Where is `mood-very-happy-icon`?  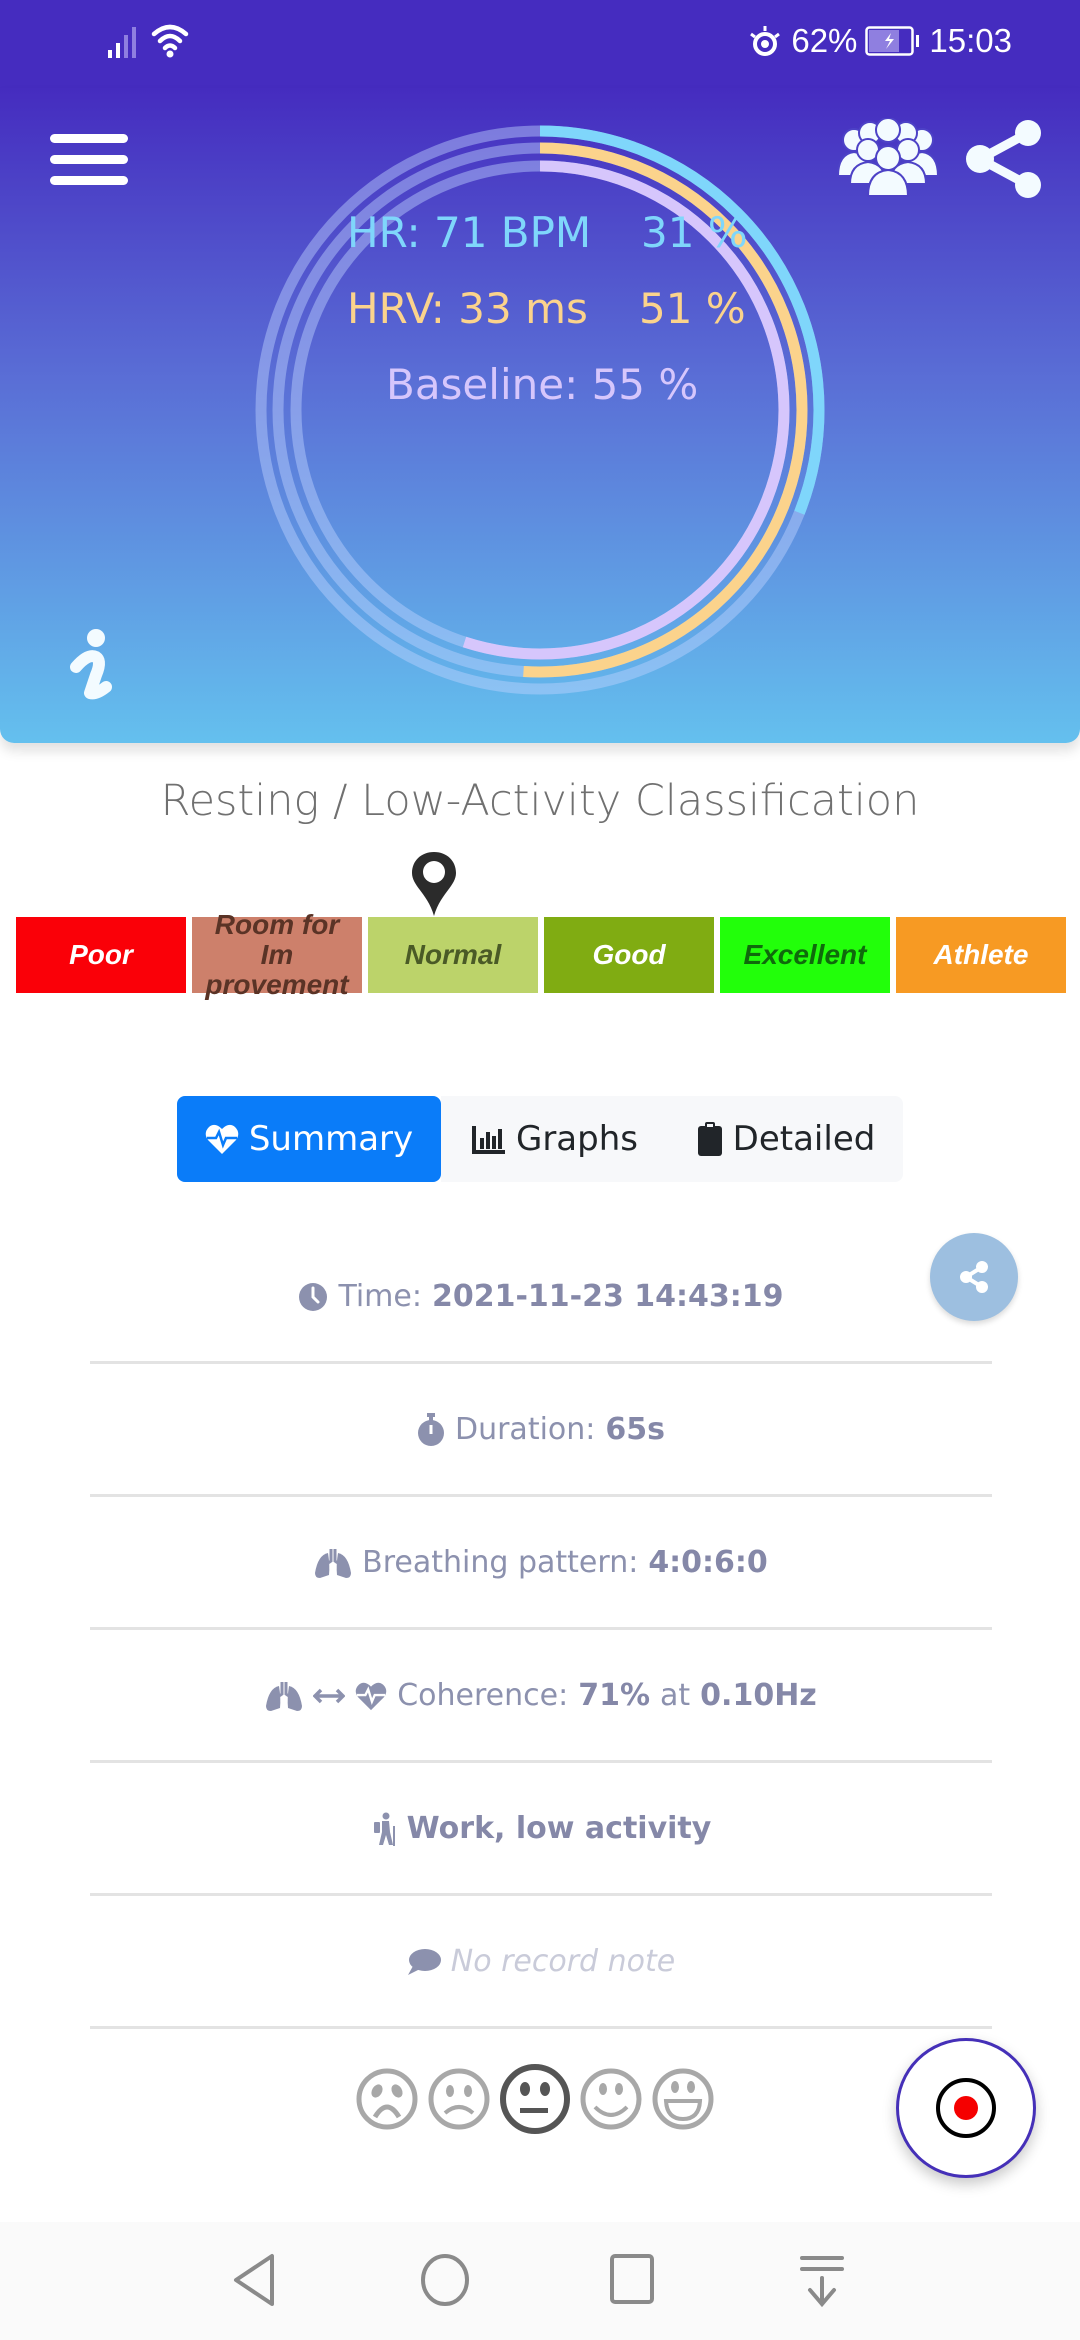
mood-very-happy-icon is located at coordinates (683, 2099).